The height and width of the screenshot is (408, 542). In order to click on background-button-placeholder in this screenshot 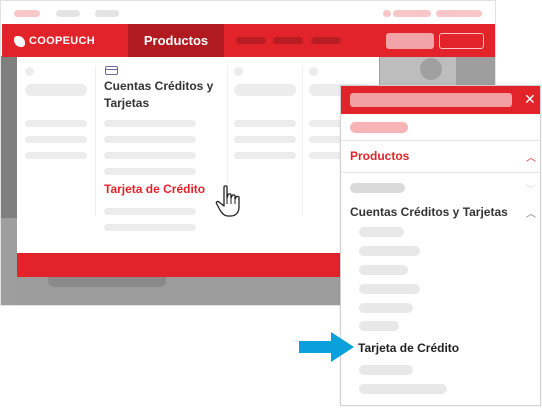, I will do `click(107, 282)`.